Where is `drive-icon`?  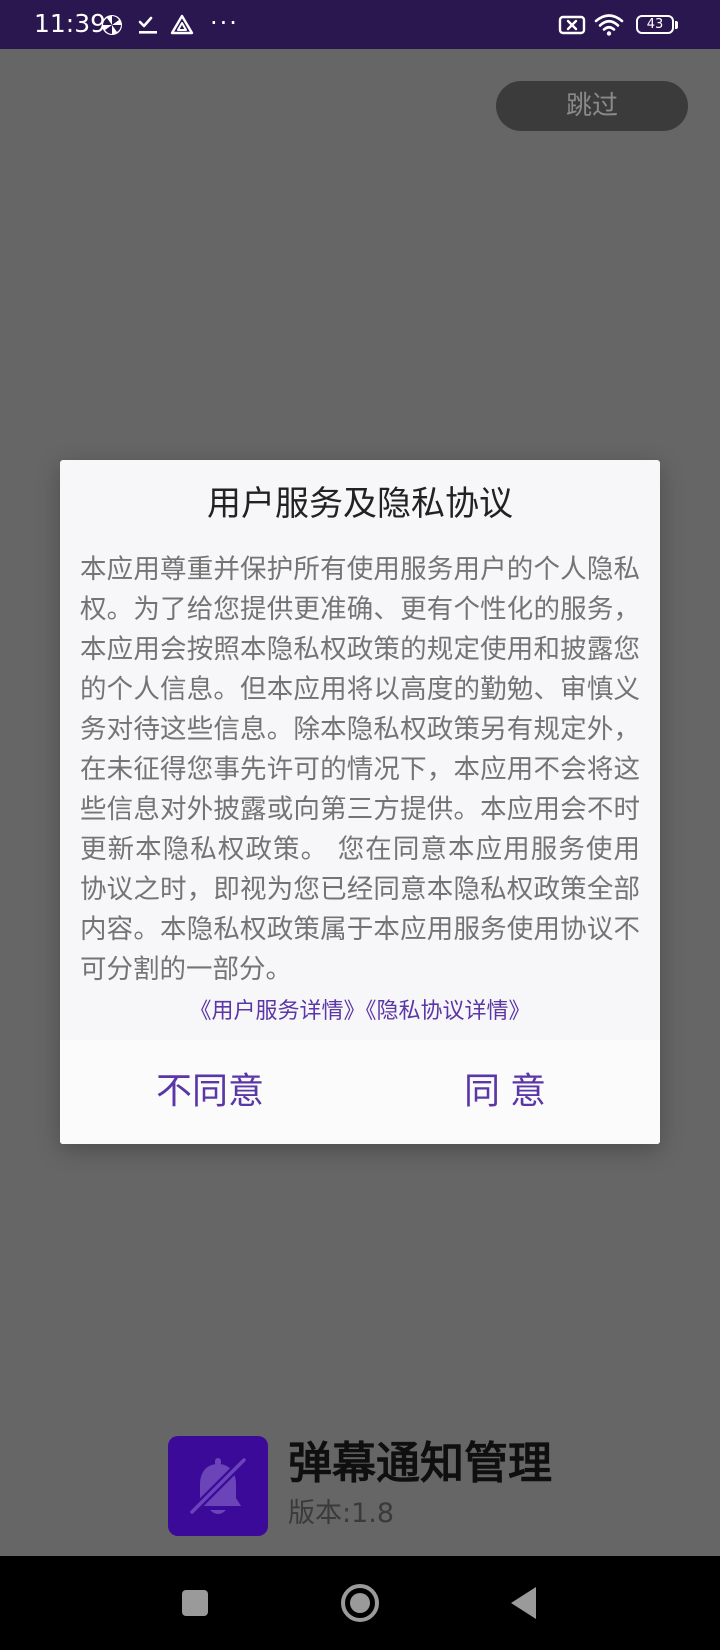
drive-icon is located at coordinates (182, 25).